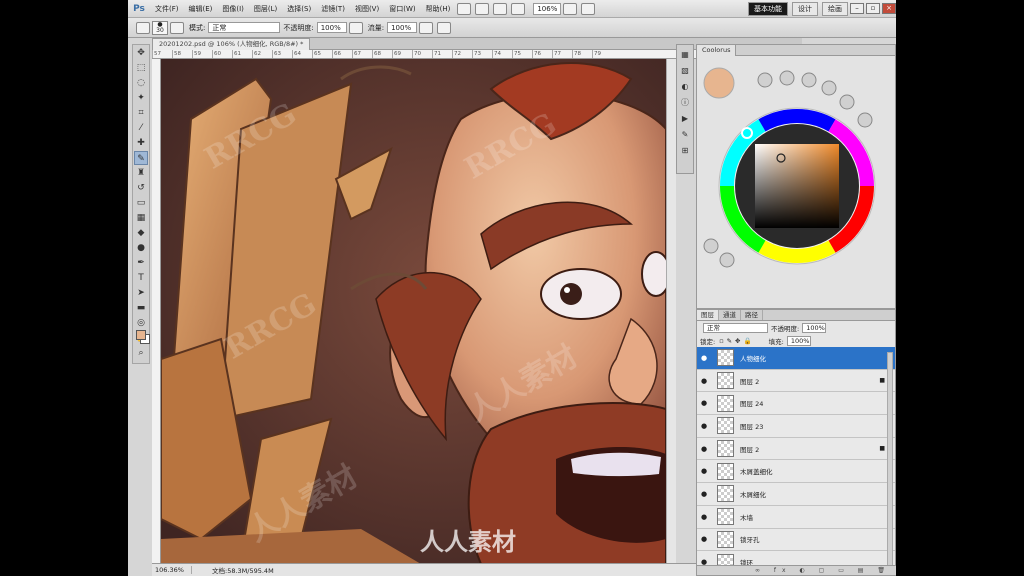  What do you see at coordinates (500, 8) in the screenshot?
I see `hand-tool-icon` at bounding box center [500, 8].